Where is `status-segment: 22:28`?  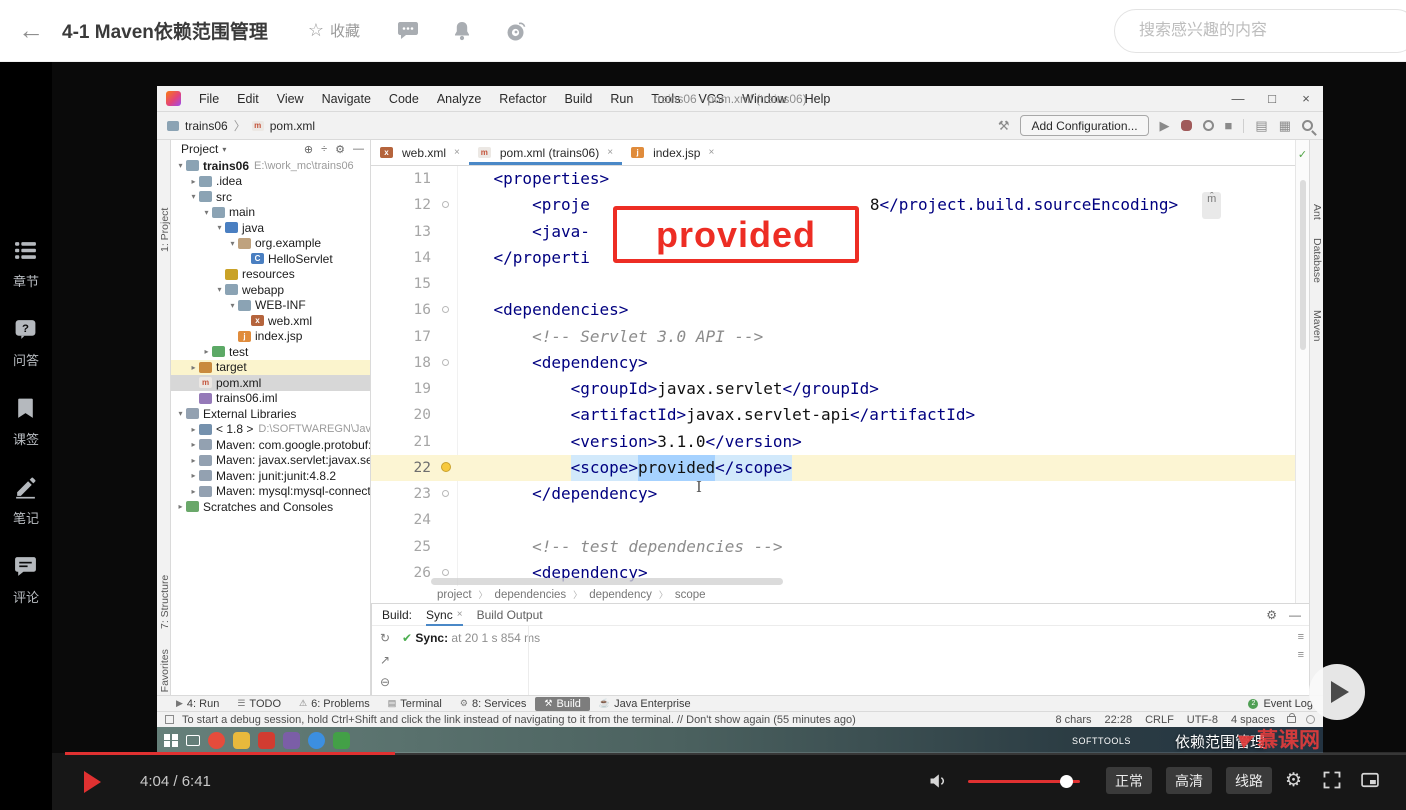
status-segment: 22:28 is located at coordinates (1119, 720).